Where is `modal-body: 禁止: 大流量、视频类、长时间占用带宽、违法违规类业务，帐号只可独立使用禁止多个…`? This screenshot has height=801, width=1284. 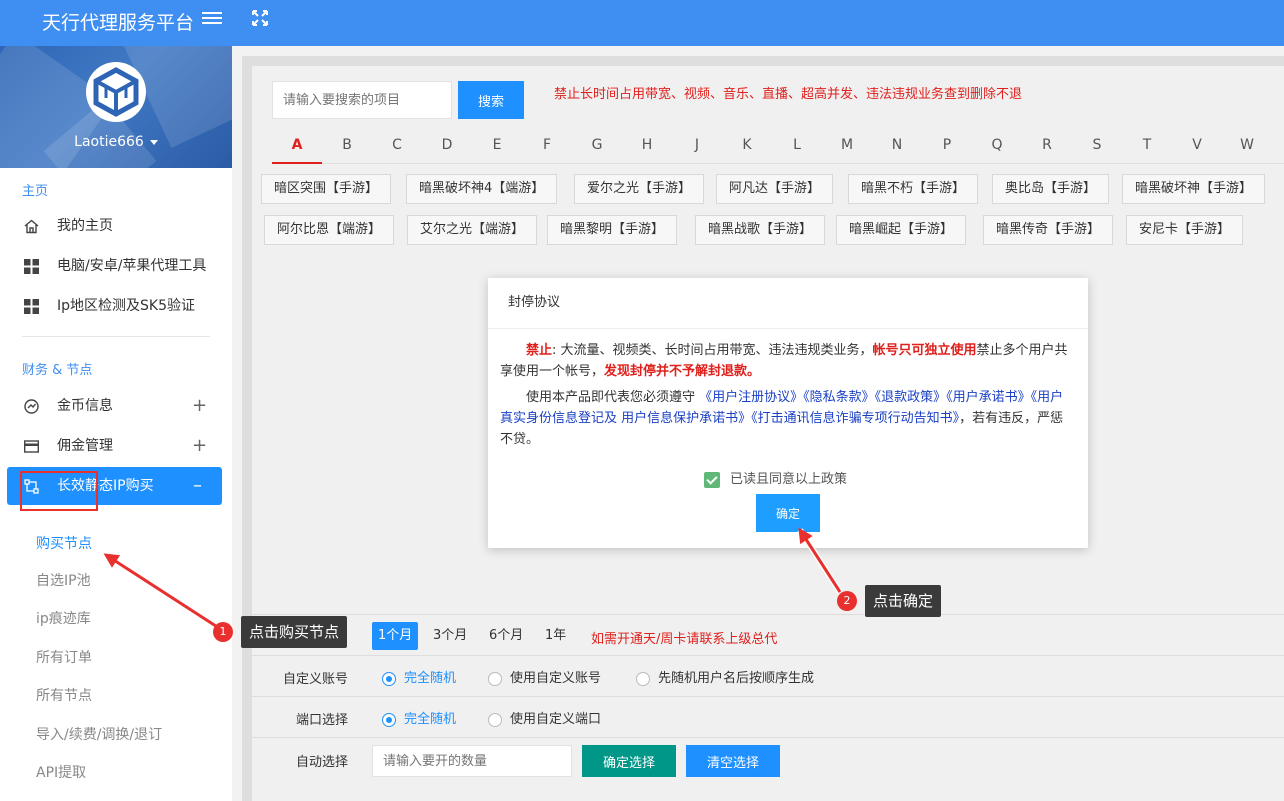 modal-body: 禁止: 大流量、视频类、长时间占用带宽、违法违规类业务，帐号只可独立使用禁止多个… is located at coordinates (785, 395).